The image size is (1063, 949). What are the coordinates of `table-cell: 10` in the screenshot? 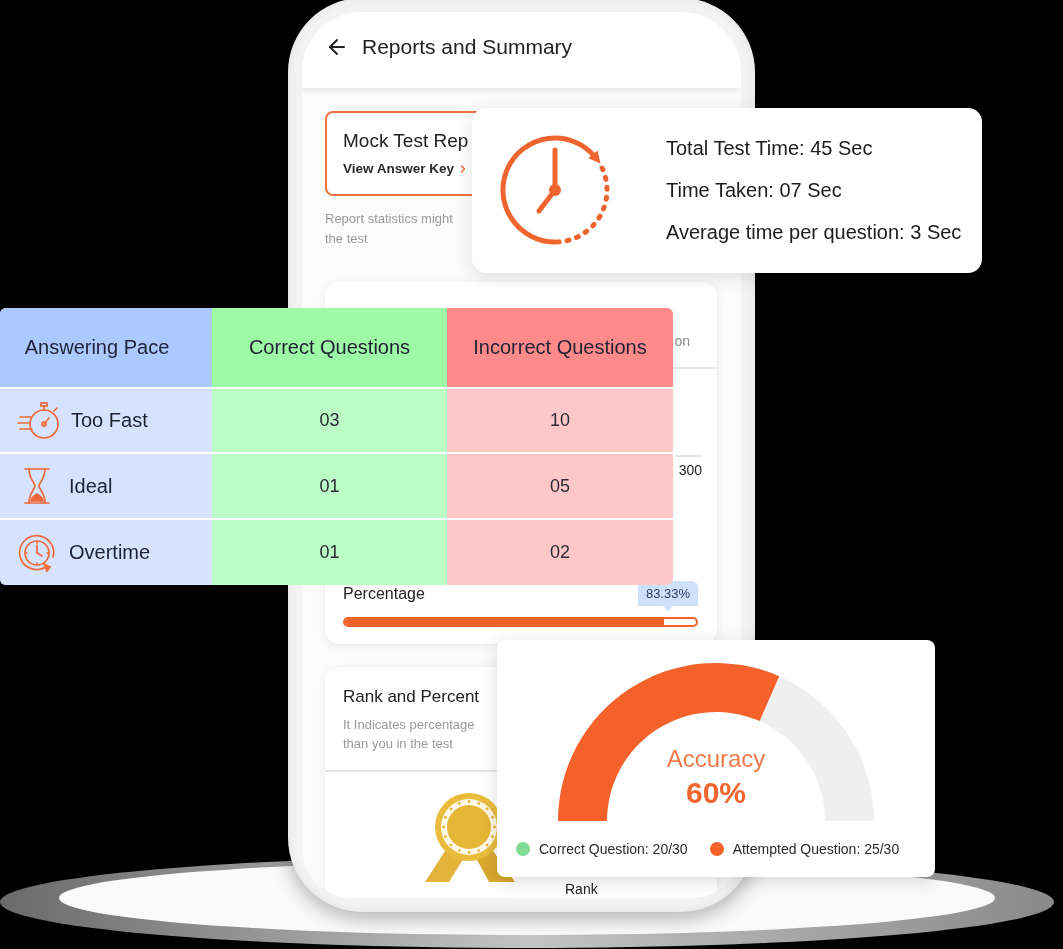 It's located at (560, 420).